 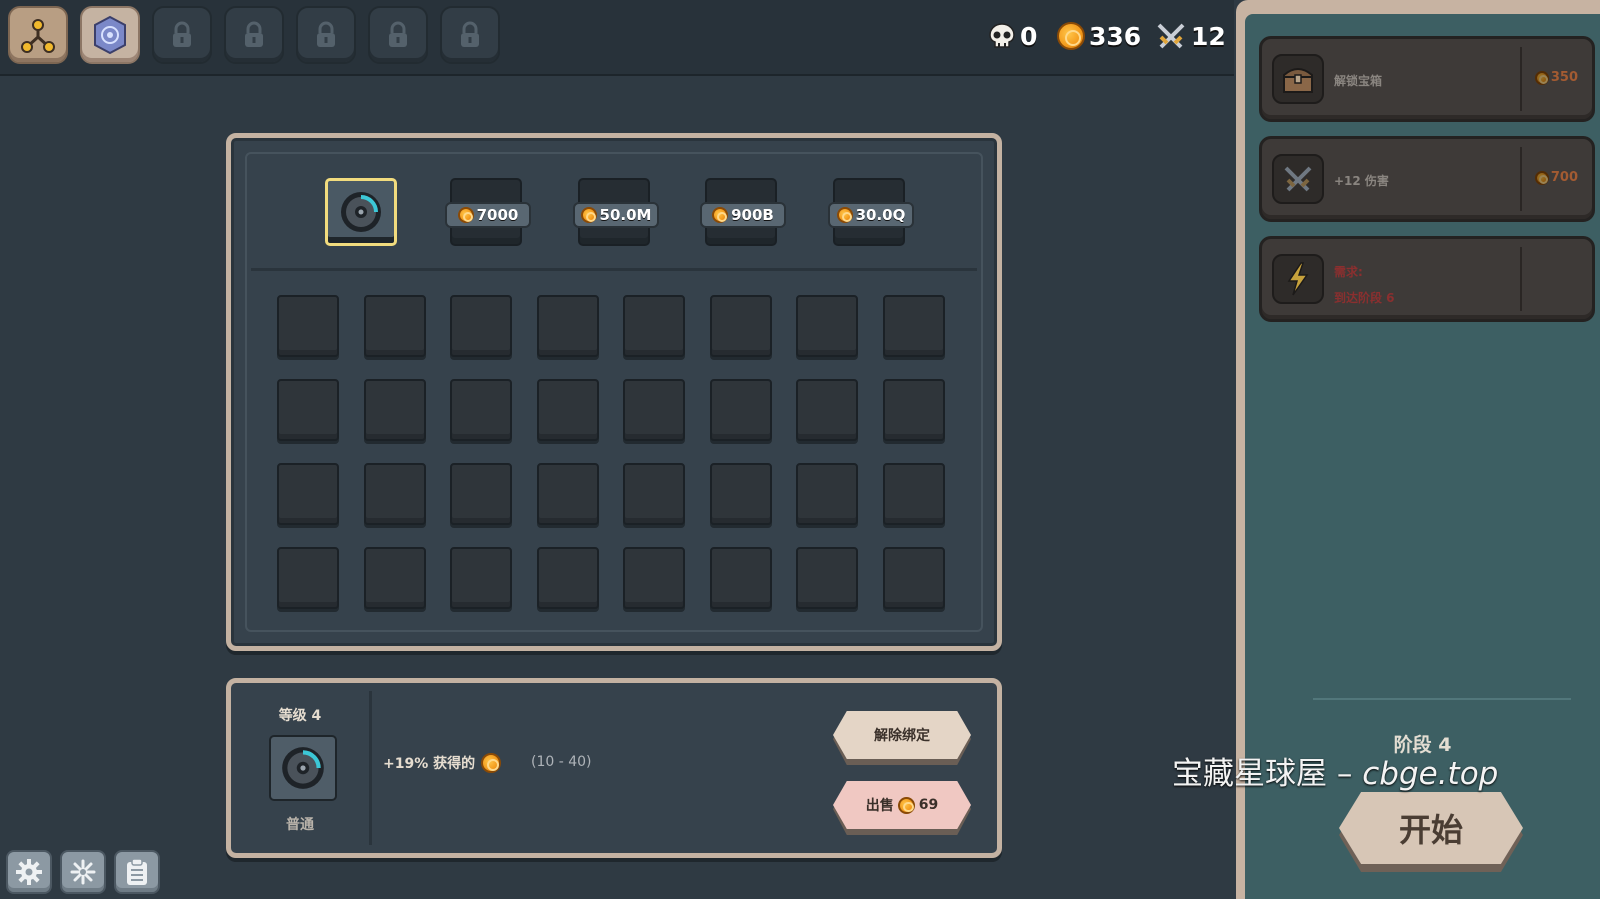 What do you see at coordinates (1427, 179) in the screenshot?
I see `upgrade-damage: +12 伤害 700` at bounding box center [1427, 179].